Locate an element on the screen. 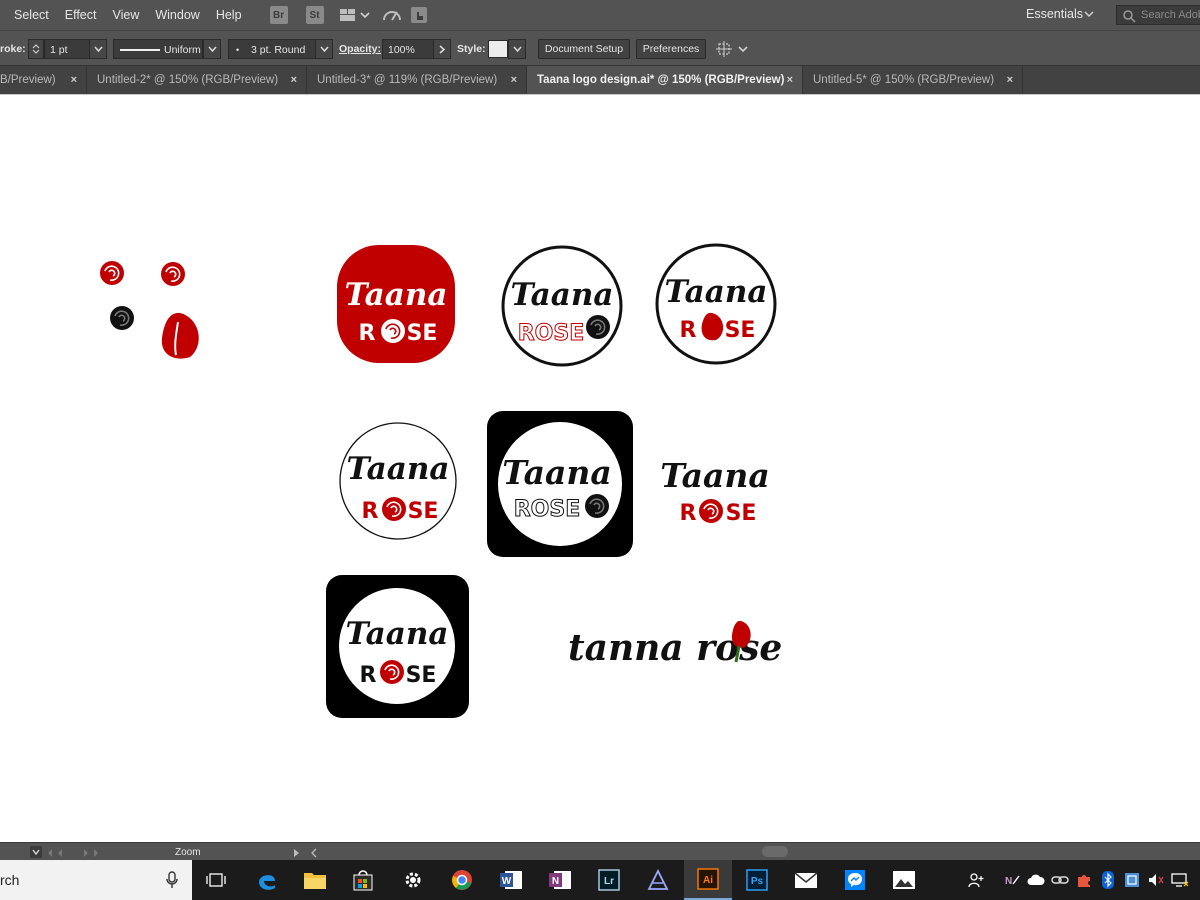  variable-width-profile: Uniform is located at coordinates (158, 49).